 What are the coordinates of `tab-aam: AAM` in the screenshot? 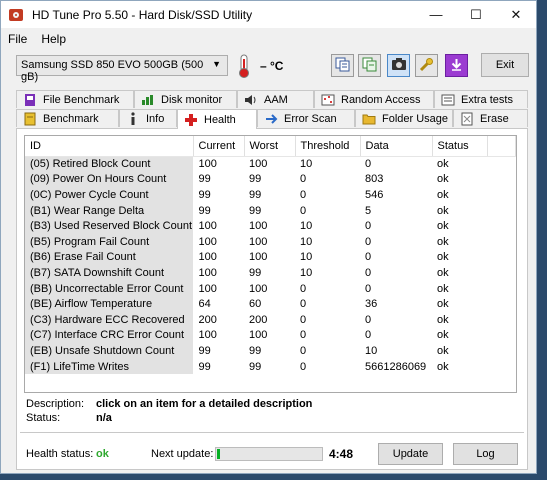 It's located at (275, 99).